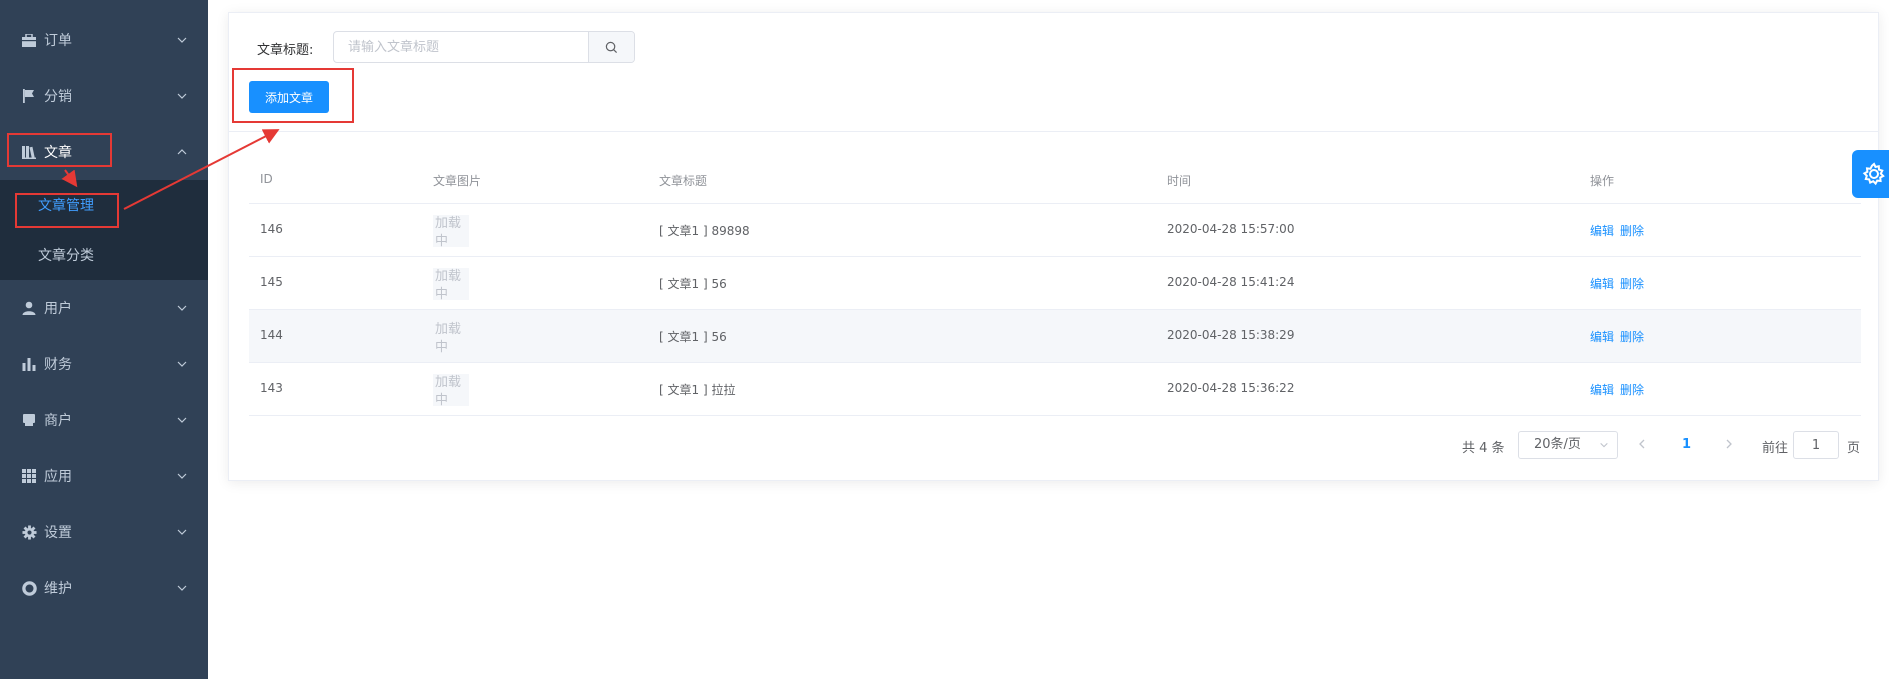 The width and height of the screenshot is (1889, 679). What do you see at coordinates (271, 229) in the screenshot?
I see `cell-id: 146` at bounding box center [271, 229].